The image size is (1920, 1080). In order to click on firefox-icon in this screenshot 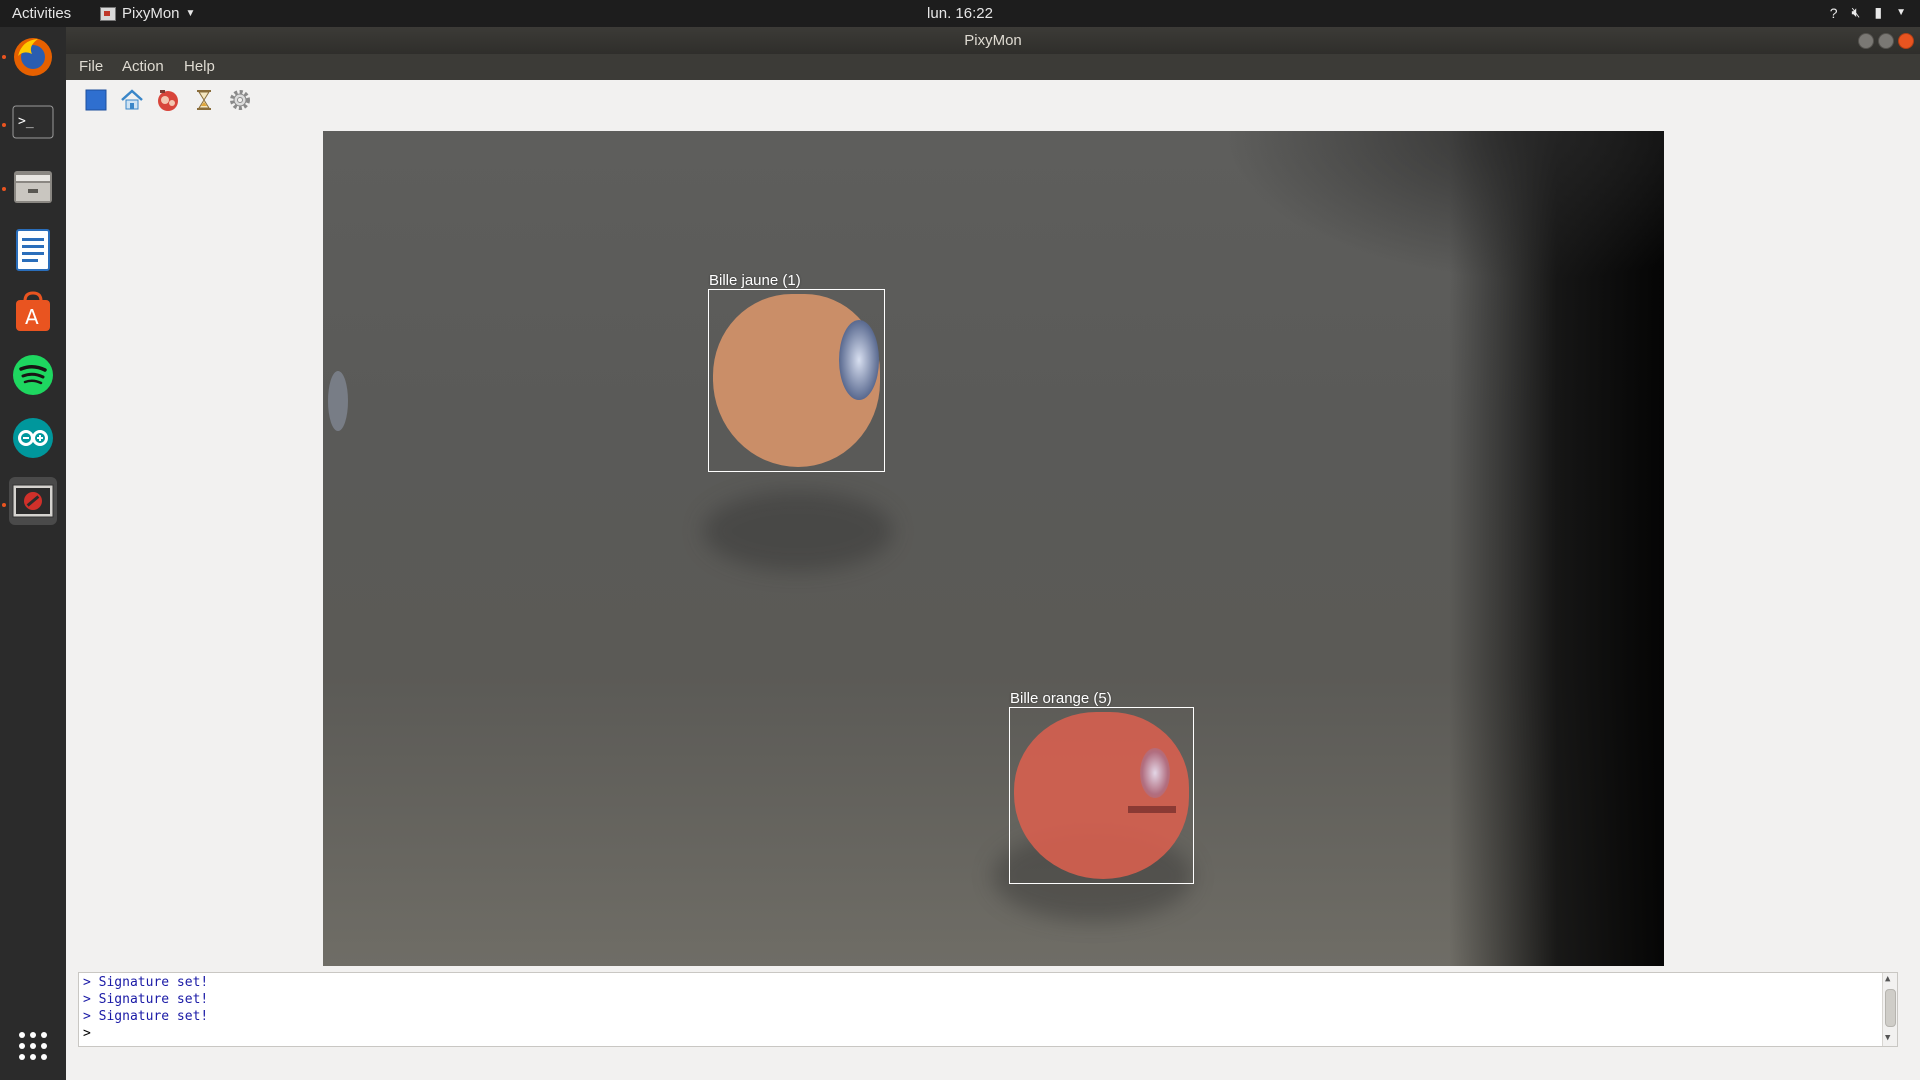, I will do `click(33, 57)`.